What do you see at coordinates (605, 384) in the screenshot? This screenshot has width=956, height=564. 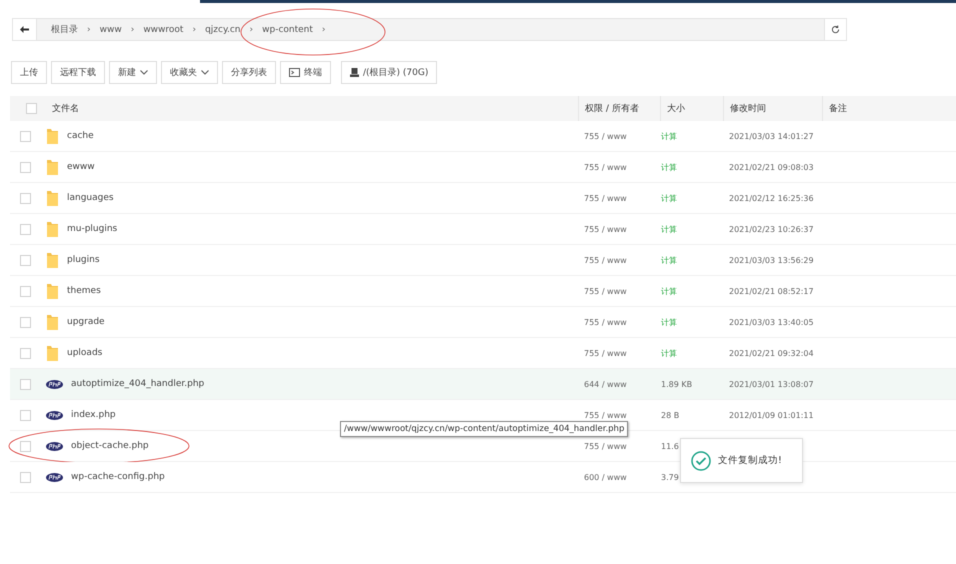 I see `table-cell-text: 644 / www` at bounding box center [605, 384].